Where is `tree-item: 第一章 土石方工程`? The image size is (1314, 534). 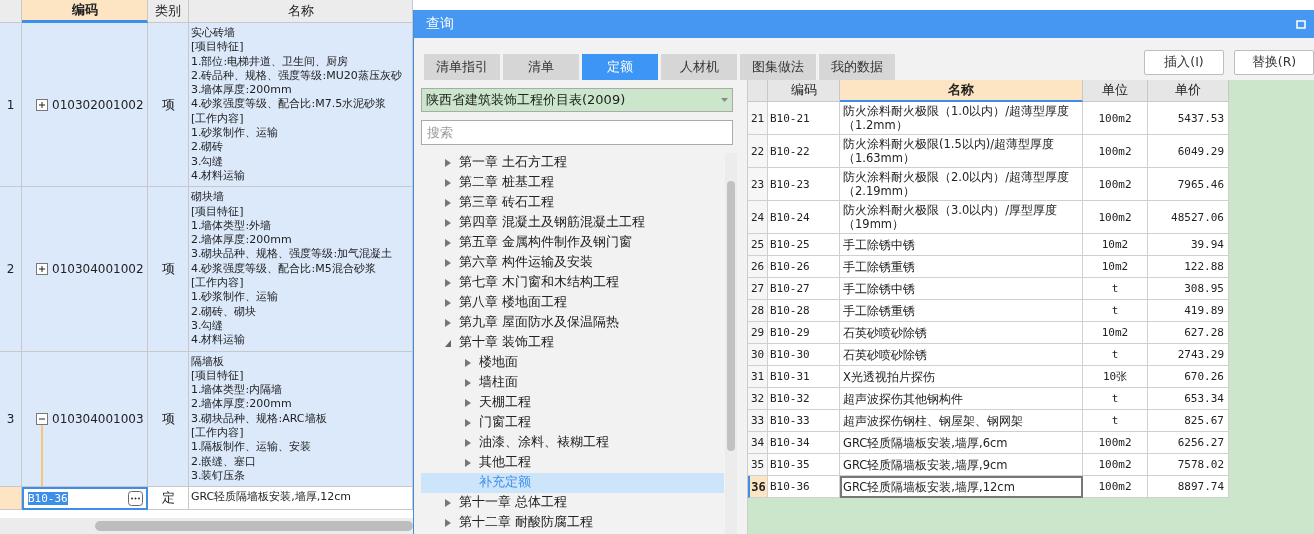
tree-item: 第一章 土石方工程 is located at coordinates (572, 162).